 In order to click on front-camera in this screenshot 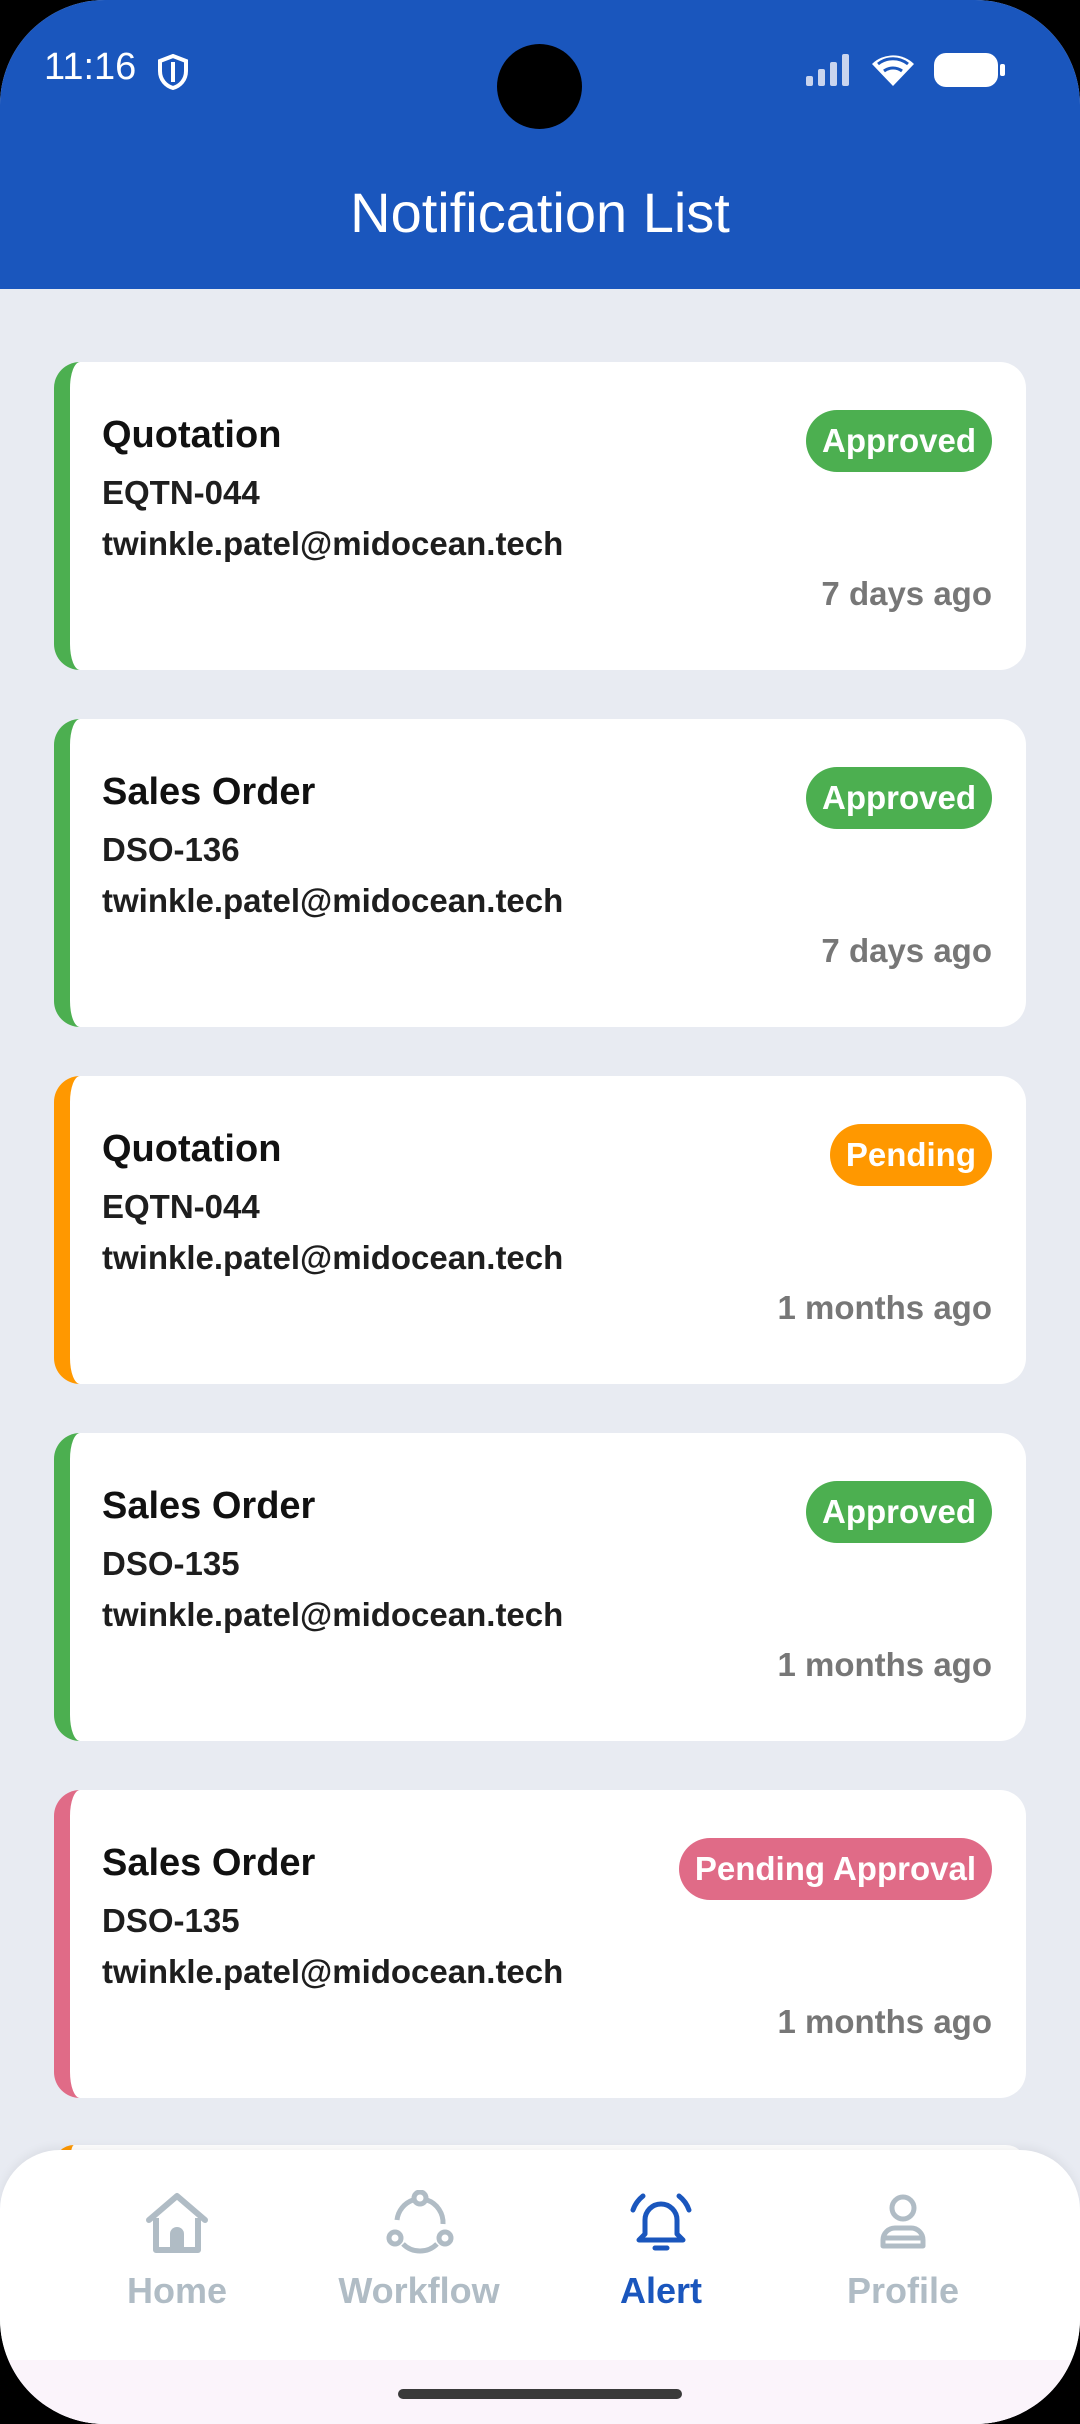, I will do `click(539, 86)`.